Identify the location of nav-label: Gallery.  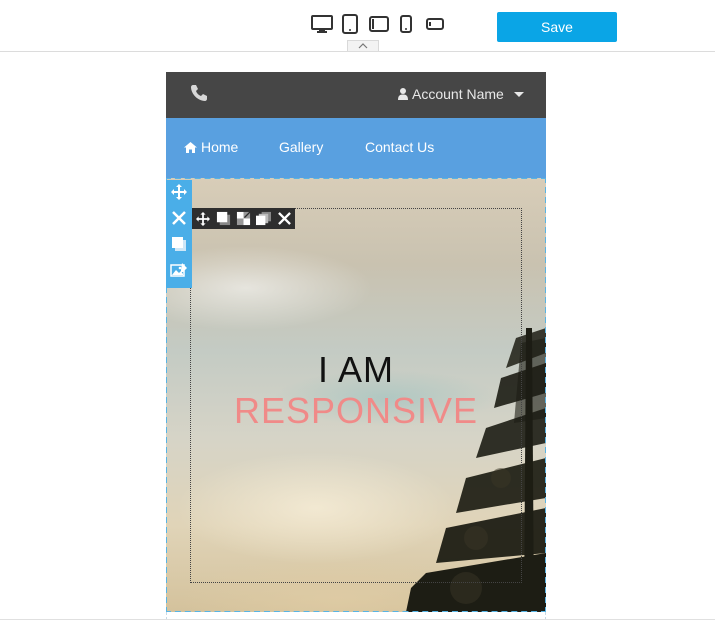
(301, 147).